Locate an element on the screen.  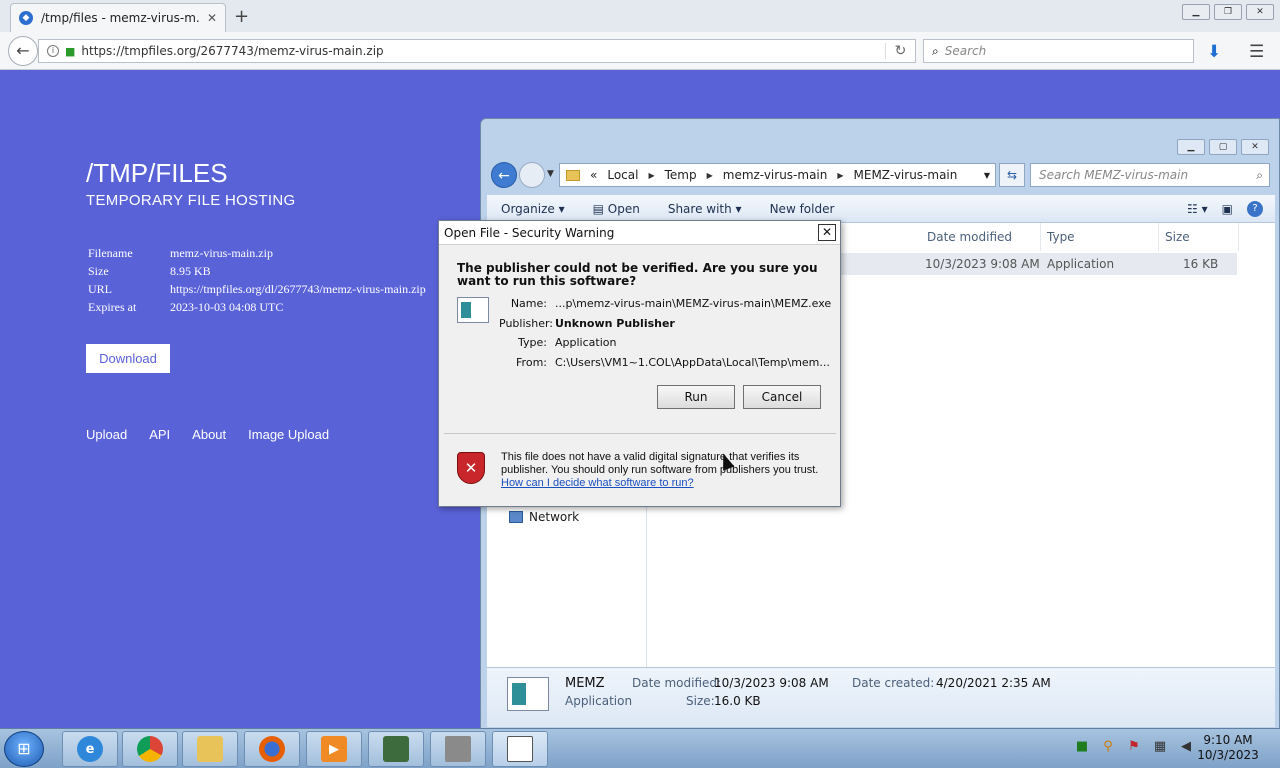
tray-app-icon: ■ is located at coordinates (1082, 747).